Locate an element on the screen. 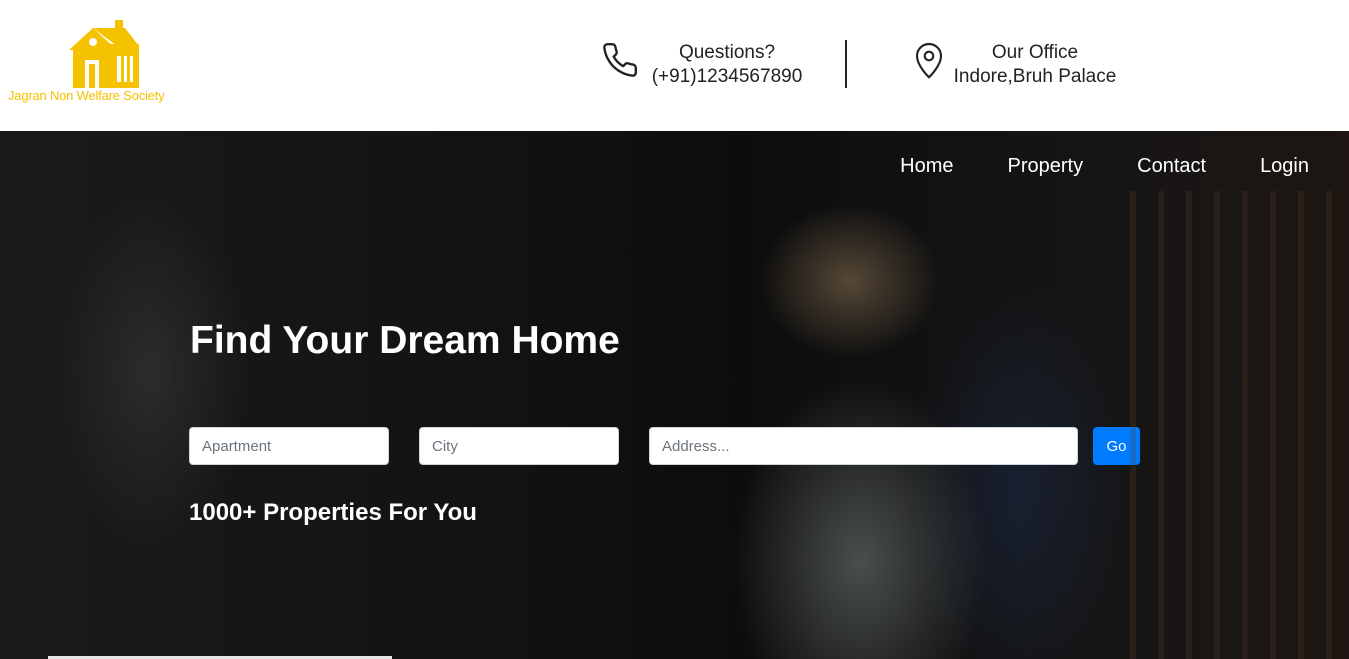  property-type-input is located at coordinates (289, 446).